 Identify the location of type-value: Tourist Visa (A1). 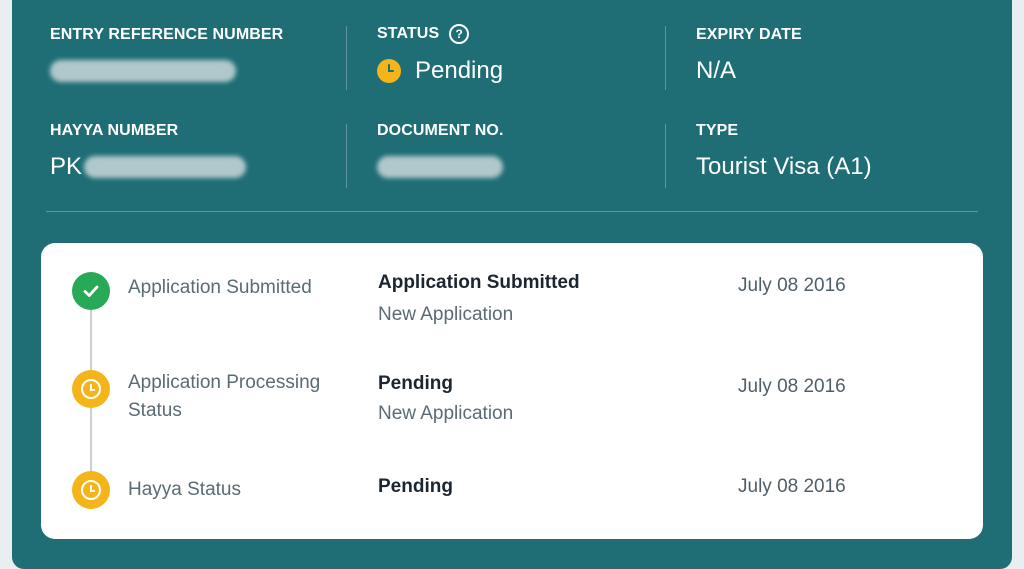
(784, 166).